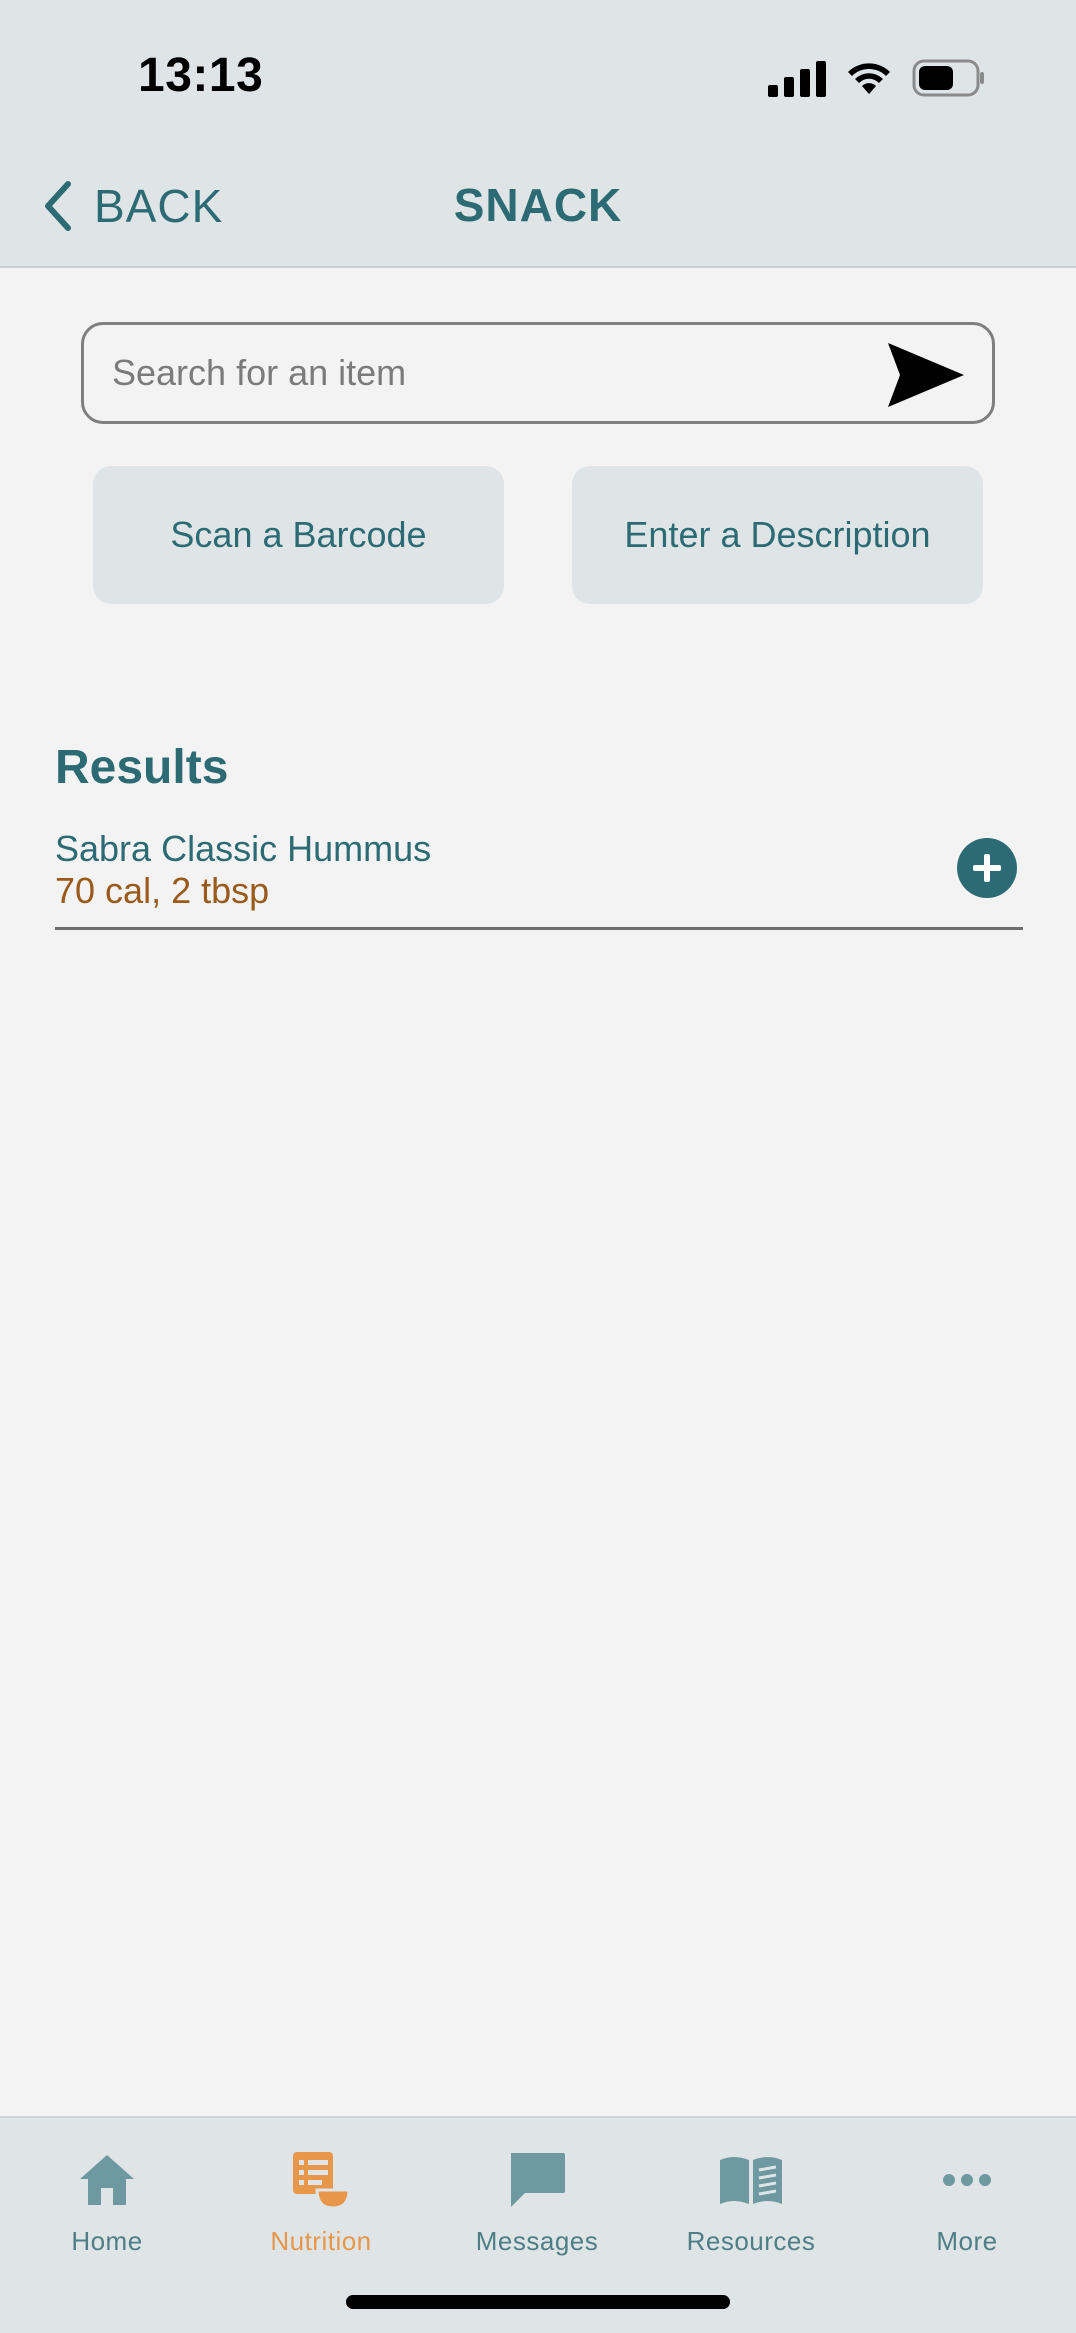 The height and width of the screenshot is (2333, 1076). I want to click on search-submit-button, so click(926, 377).